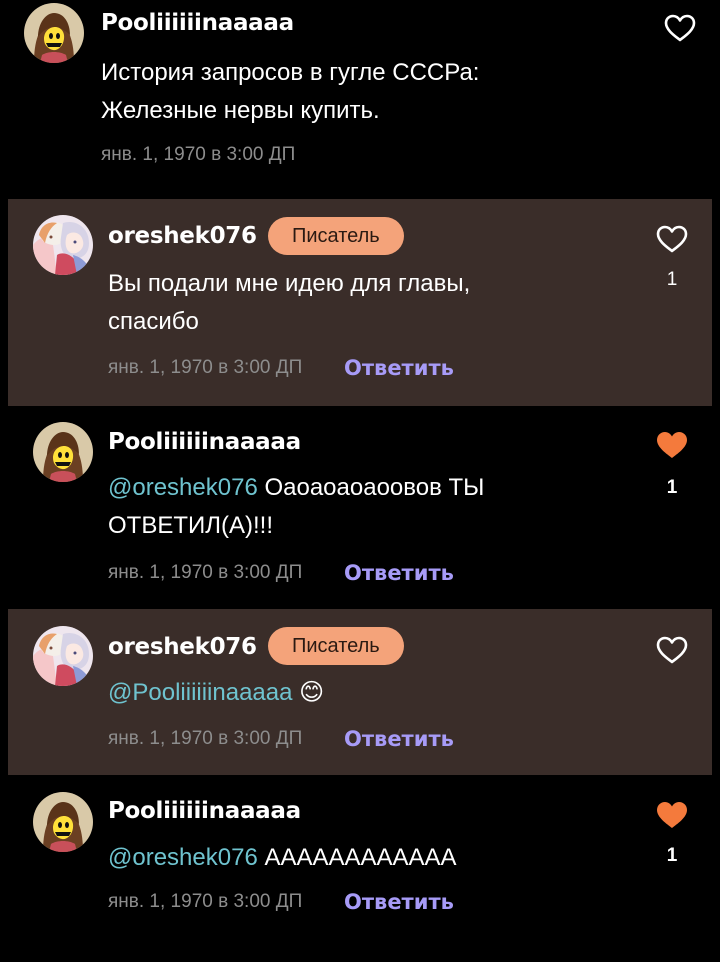  What do you see at coordinates (312, 692) in the screenshot?
I see `smile-emoji: 😊` at bounding box center [312, 692].